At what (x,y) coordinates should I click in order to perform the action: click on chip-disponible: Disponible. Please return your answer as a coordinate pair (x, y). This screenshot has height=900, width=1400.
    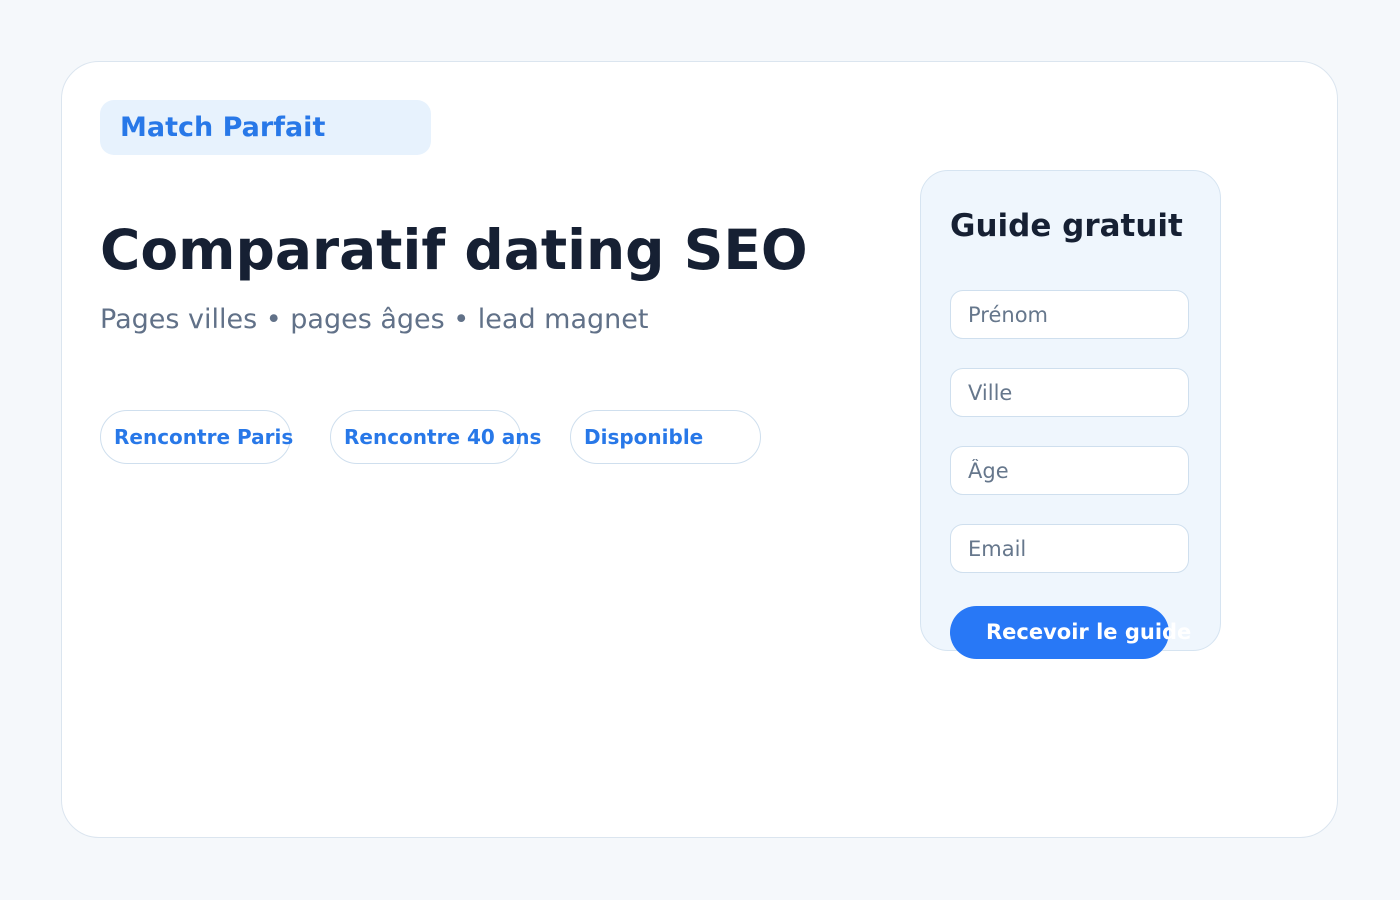
    Looking at the image, I should click on (665, 437).